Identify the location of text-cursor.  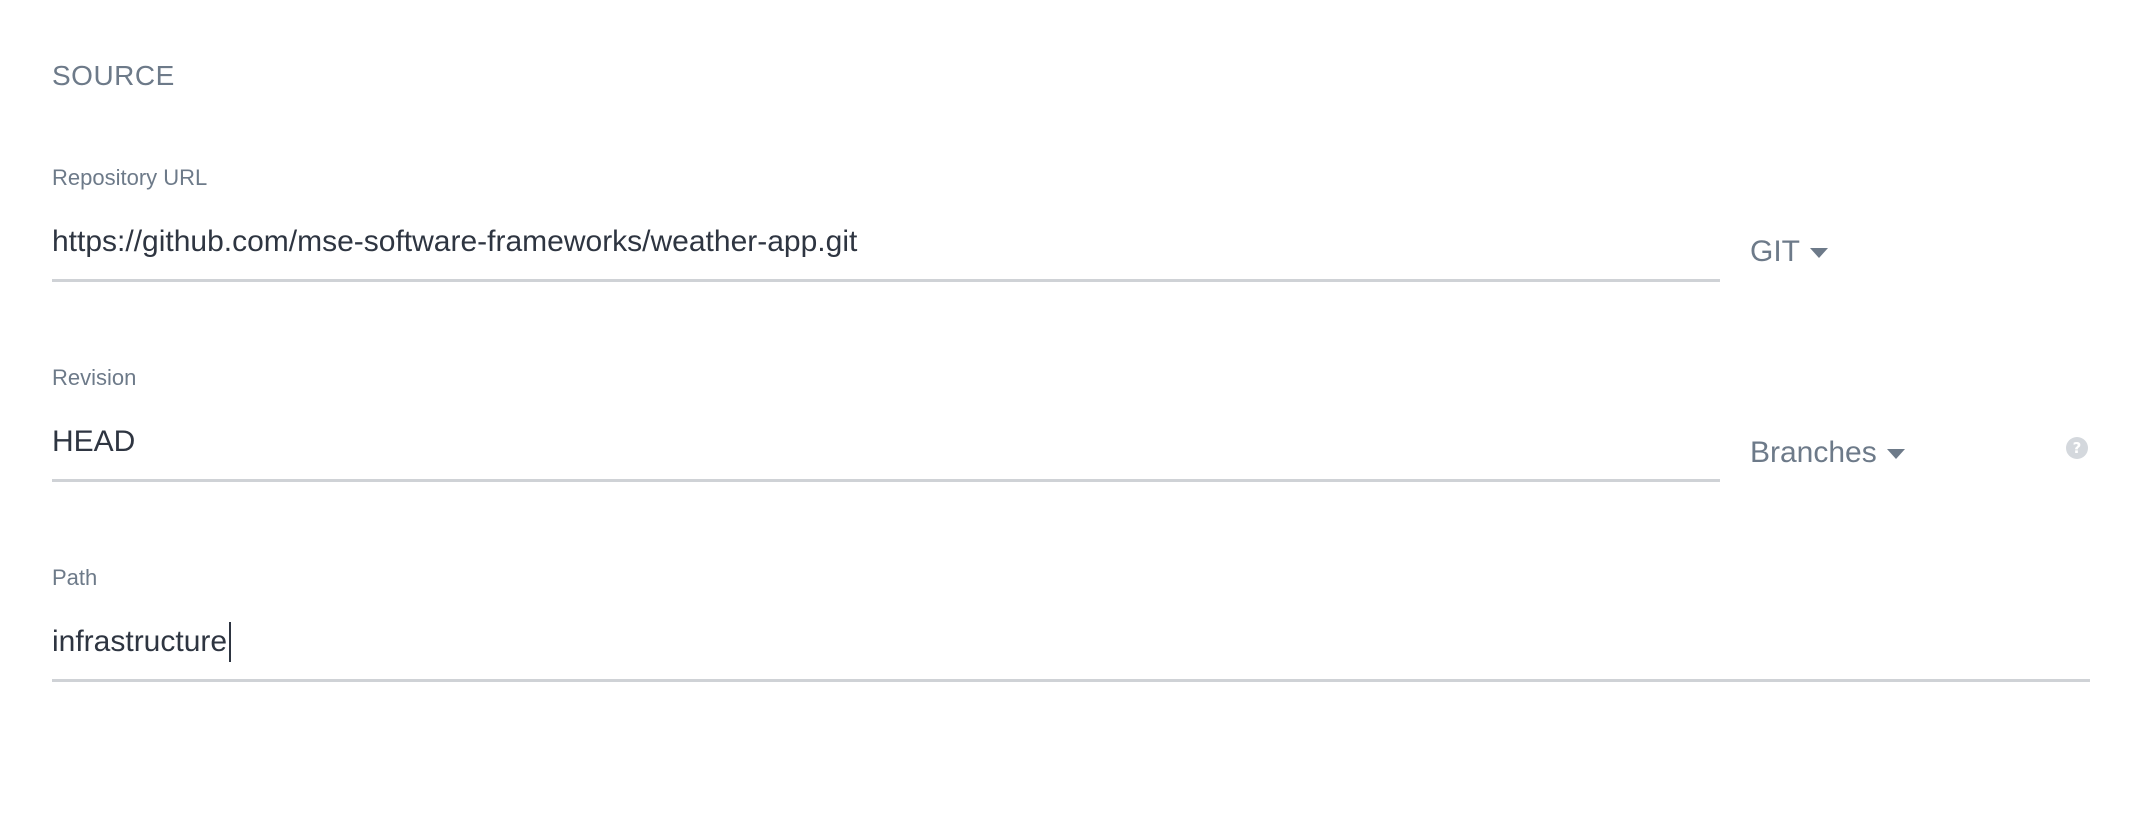
(230, 642).